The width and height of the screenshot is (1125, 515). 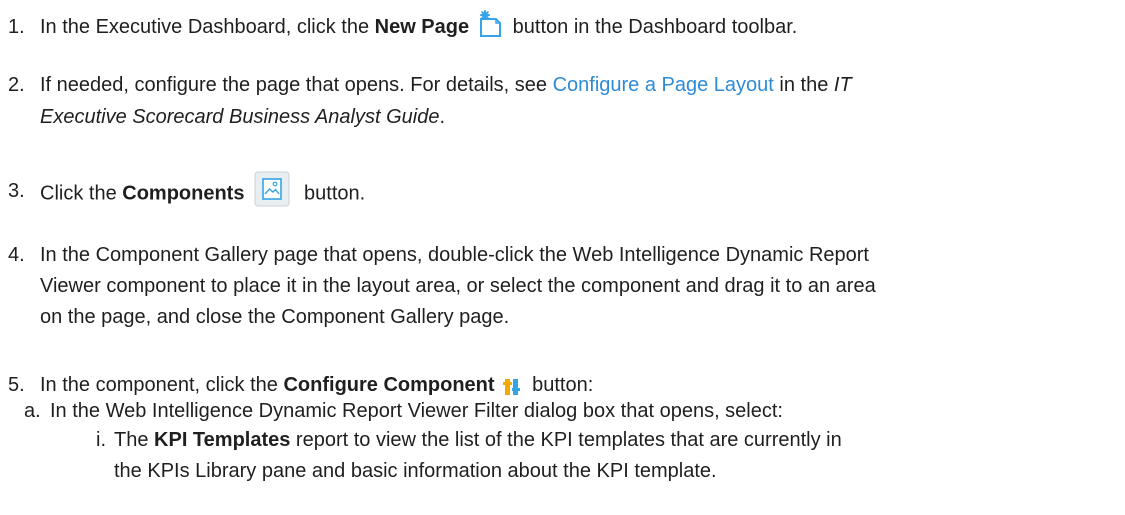 What do you see at coordinates (183, 193) in the screenshot?
I see `components-label: Components` at bounding box center [183, 193].